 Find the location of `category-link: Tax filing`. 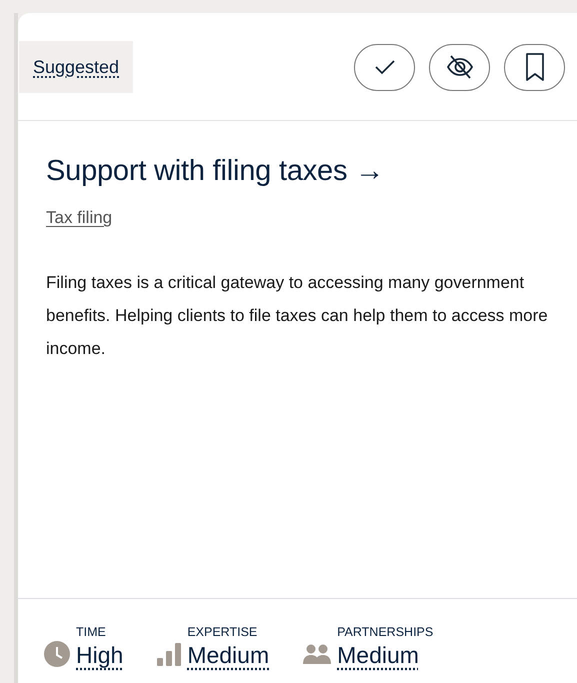

category-link: Tax filing is located at coordinates (79, 218).